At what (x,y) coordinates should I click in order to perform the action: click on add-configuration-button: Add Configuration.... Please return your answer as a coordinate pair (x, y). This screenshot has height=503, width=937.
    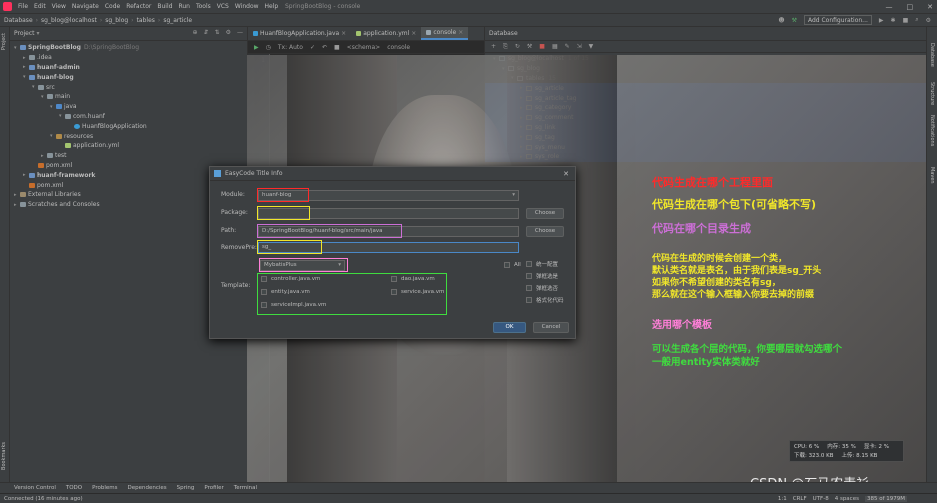
    Looking at the image, I should click on (837, 20).